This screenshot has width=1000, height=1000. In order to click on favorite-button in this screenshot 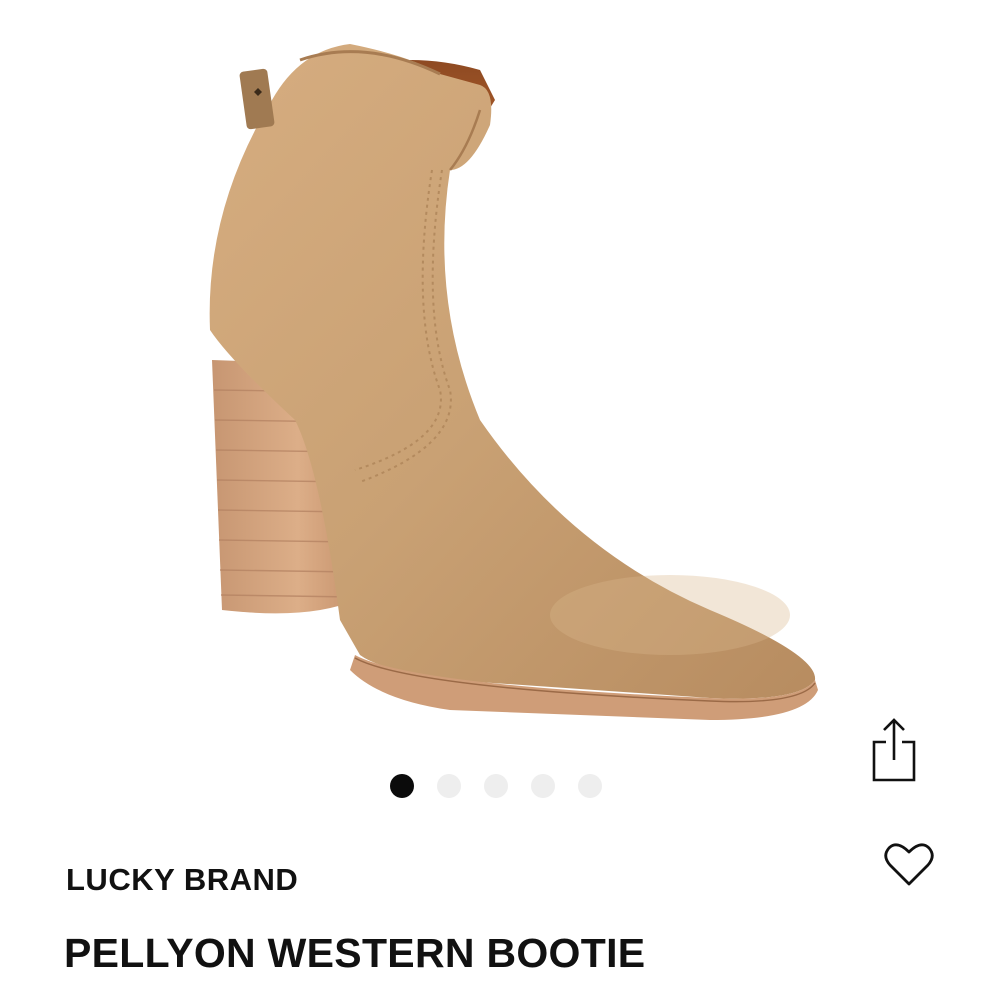, I will do `click(909, 864)`.